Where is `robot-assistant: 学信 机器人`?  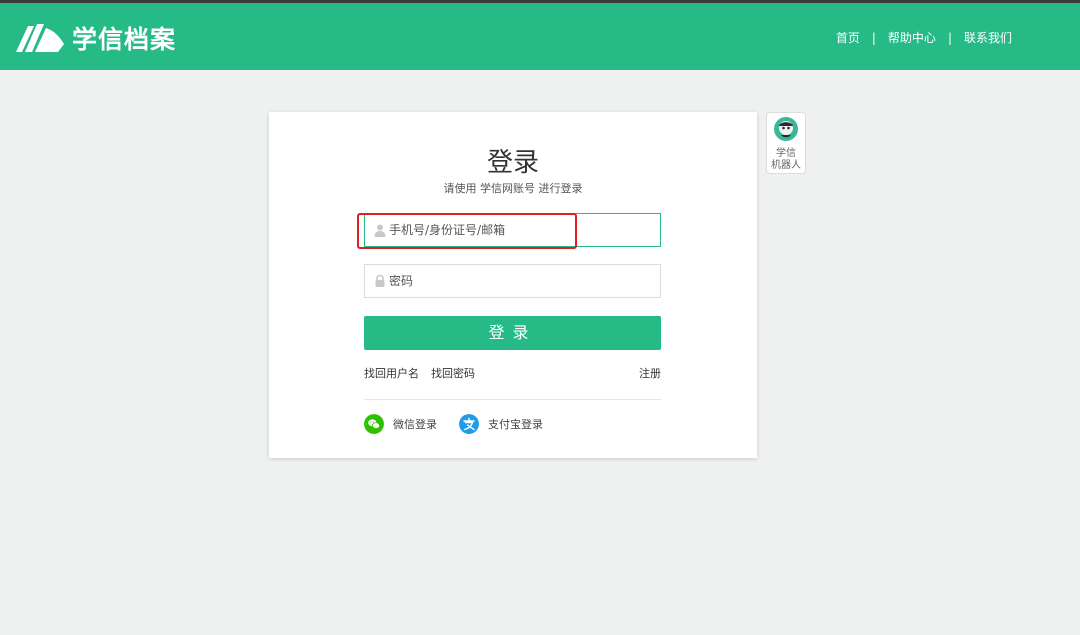 robot-assistant: 学信 机器人 is located at coordinates (786, 143).